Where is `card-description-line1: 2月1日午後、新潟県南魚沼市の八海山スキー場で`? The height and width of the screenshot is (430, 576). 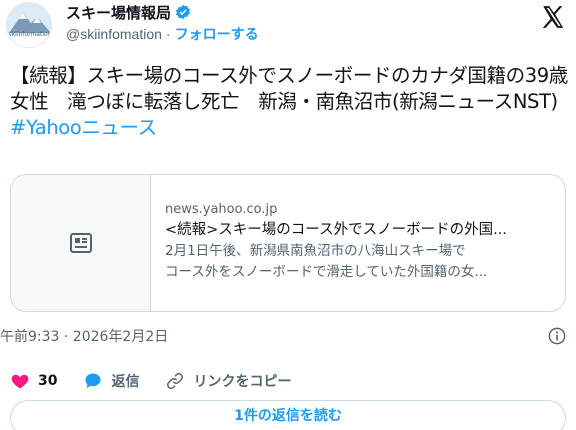 card-description-line1: 2月1日午後、新潟県南魚沼市の八海山スキー場で is located at coordinates (315, 251).